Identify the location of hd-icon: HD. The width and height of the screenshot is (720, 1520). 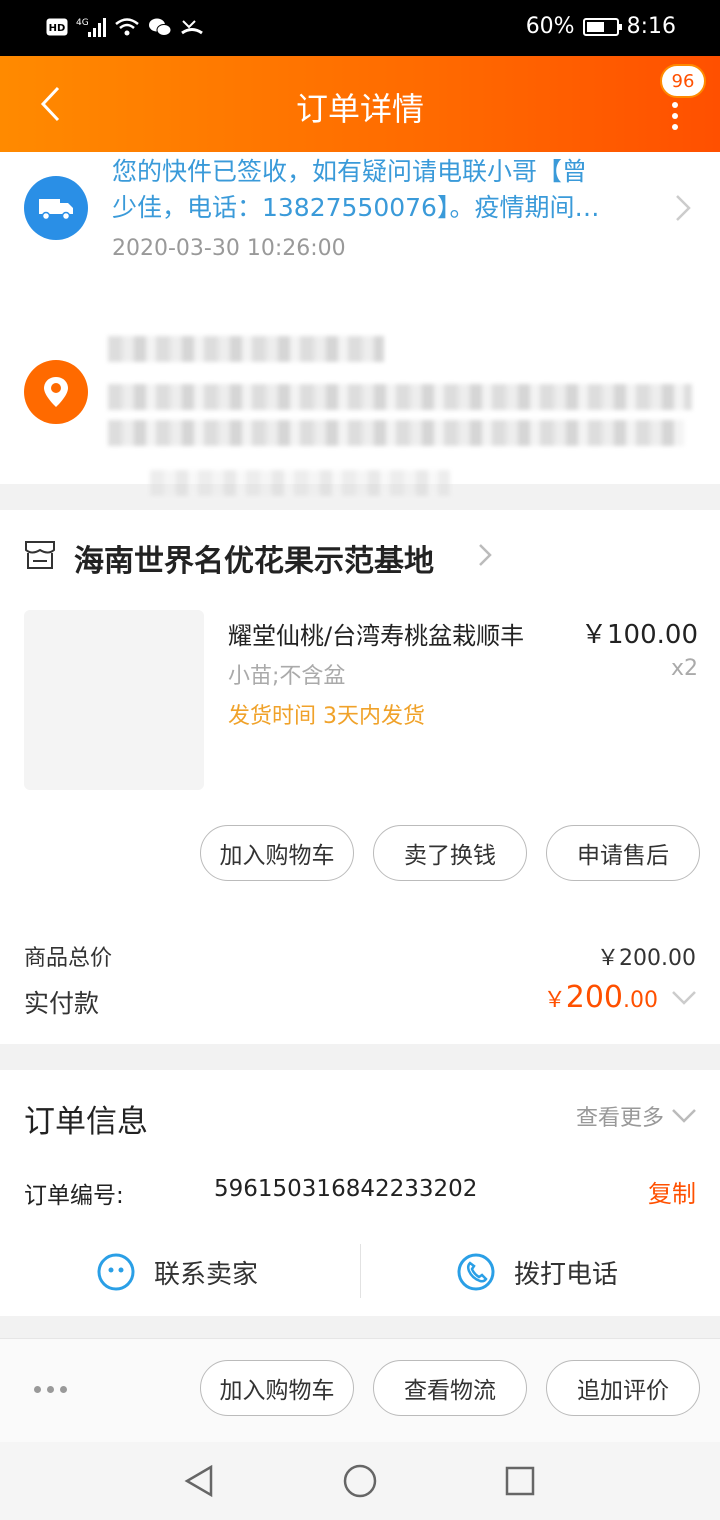
(57, 27).